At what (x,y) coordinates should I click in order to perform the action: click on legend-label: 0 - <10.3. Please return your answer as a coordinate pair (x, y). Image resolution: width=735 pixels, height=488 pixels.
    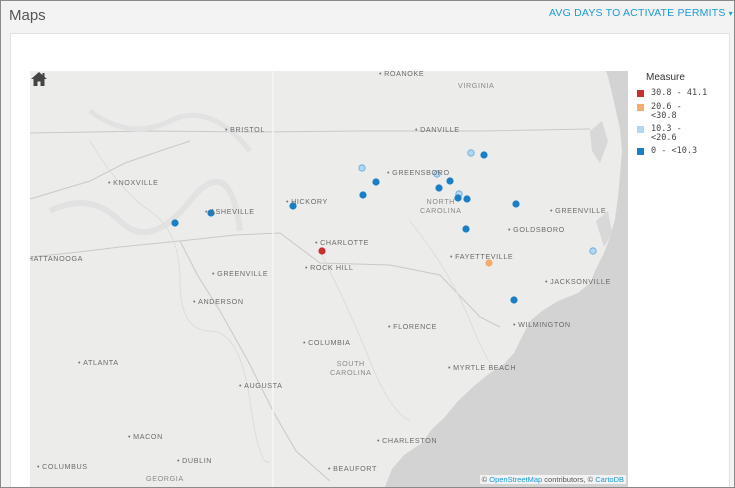
    Looking at the image, I should click on (674, 151).